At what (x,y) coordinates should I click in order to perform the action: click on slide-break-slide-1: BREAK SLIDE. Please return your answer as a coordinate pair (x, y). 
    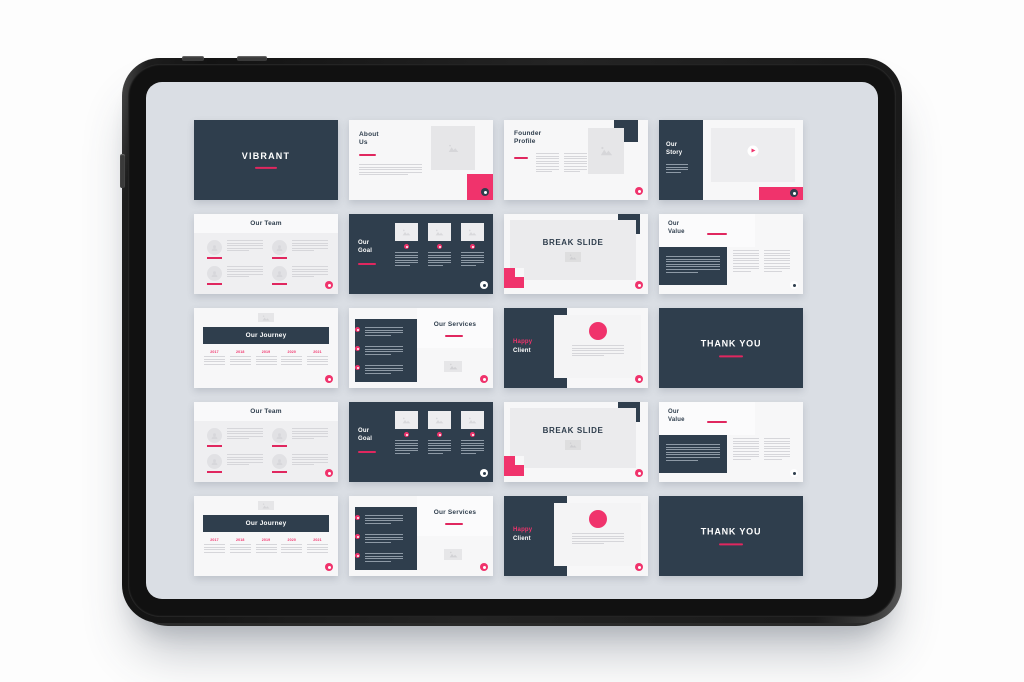
    Looking at the image, I should click on (576, 254).